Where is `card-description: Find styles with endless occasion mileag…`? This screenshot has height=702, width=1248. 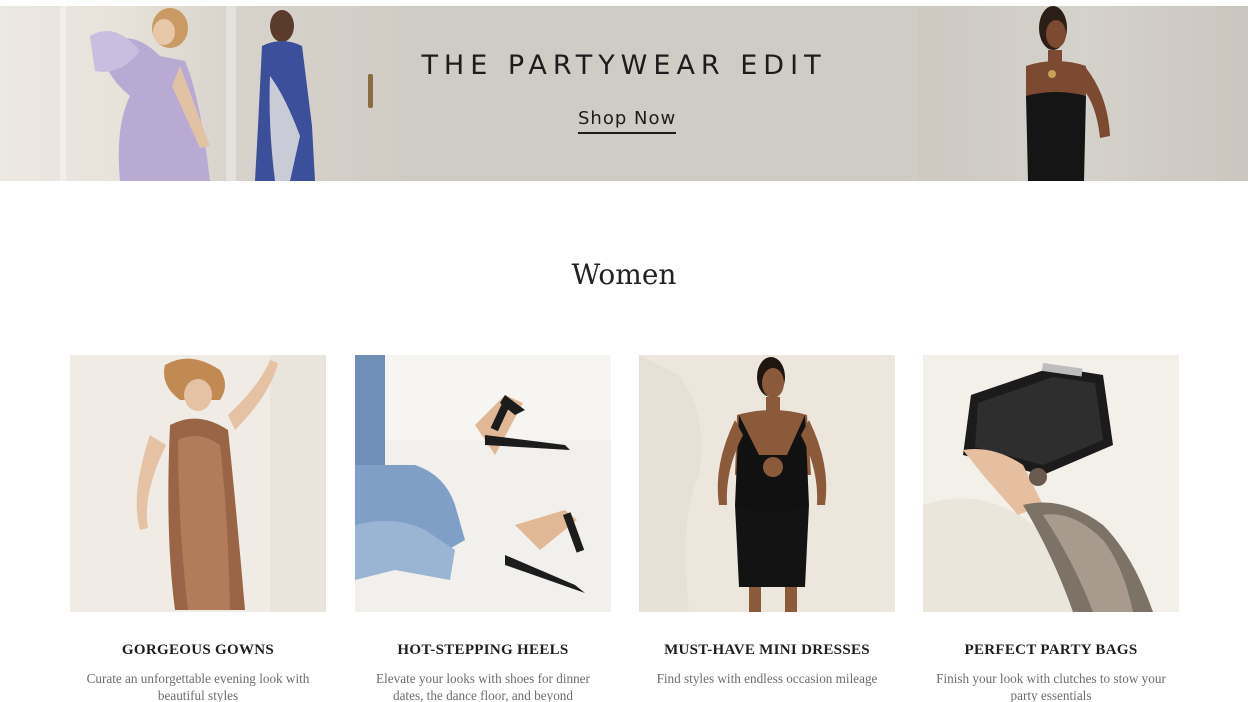
card-description: Find styles with endless occasion mileag… is located at coordinates (767, 678).